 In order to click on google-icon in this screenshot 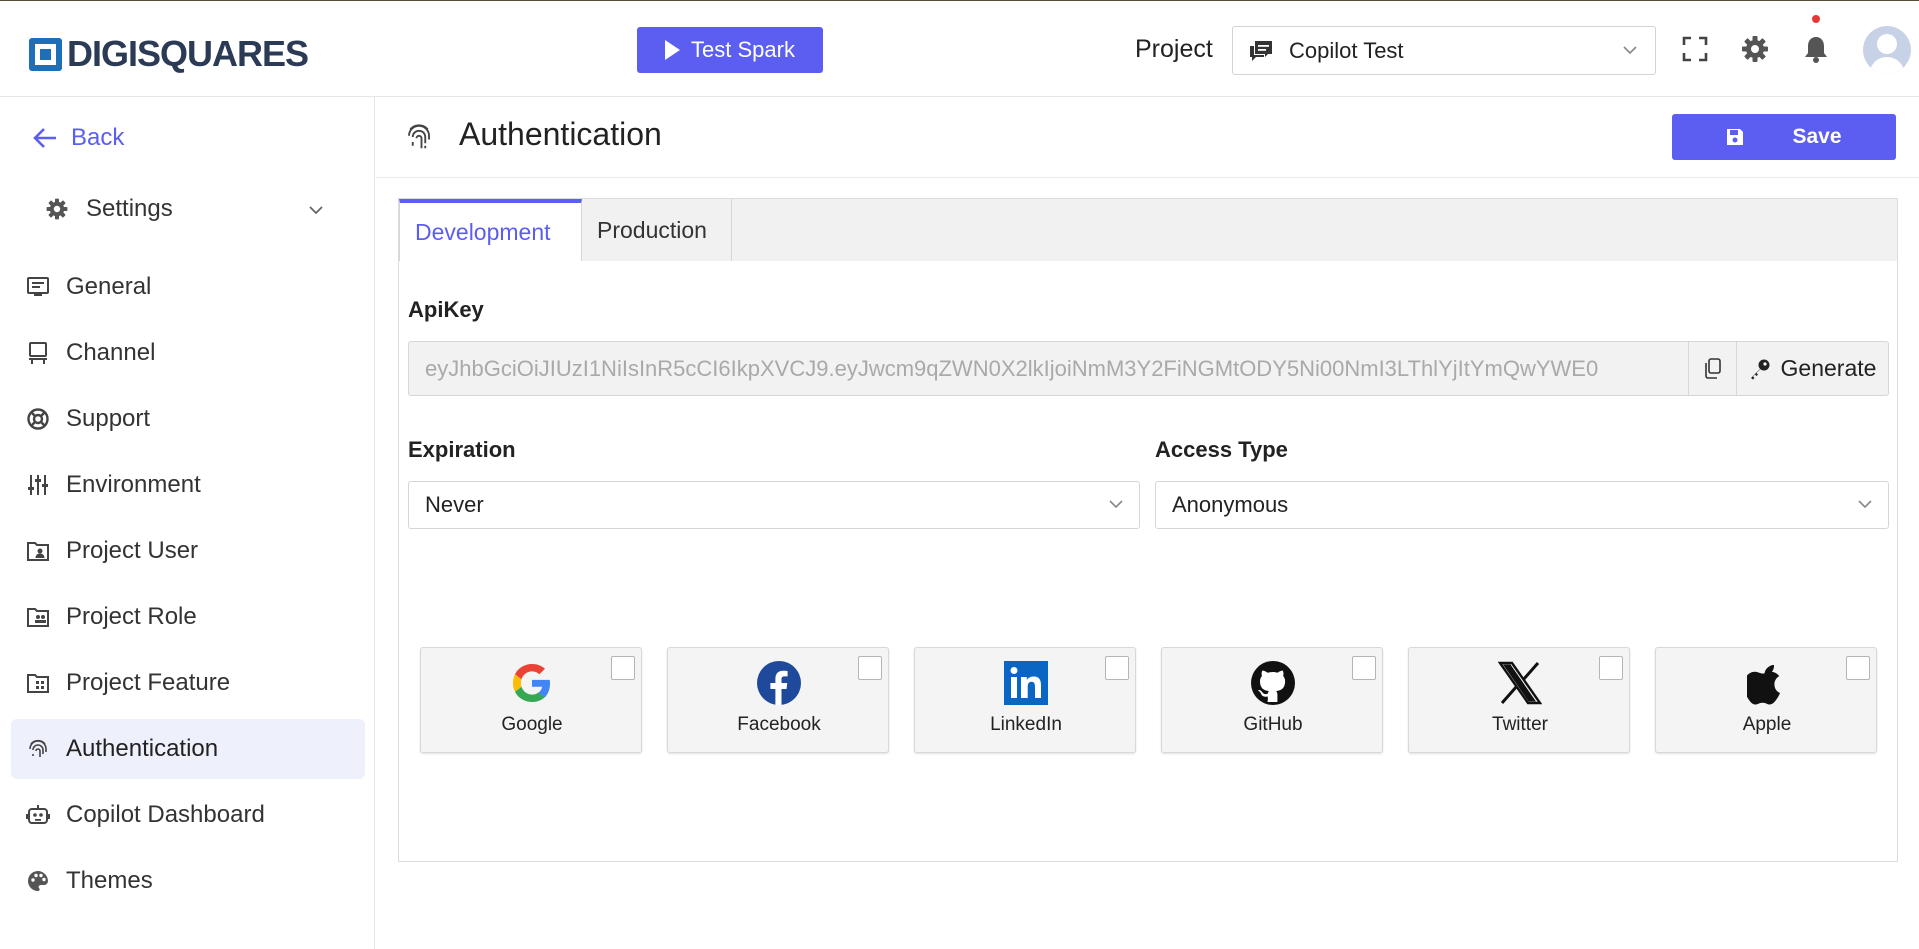, I will do `click(532, 683)`.